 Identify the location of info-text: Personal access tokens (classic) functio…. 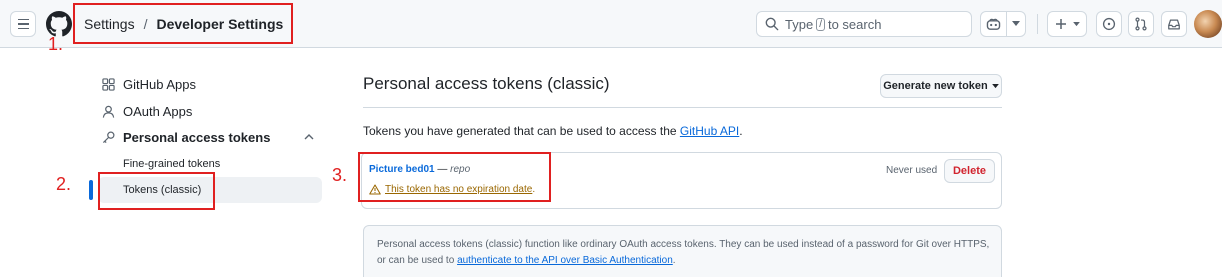
(687, 253).